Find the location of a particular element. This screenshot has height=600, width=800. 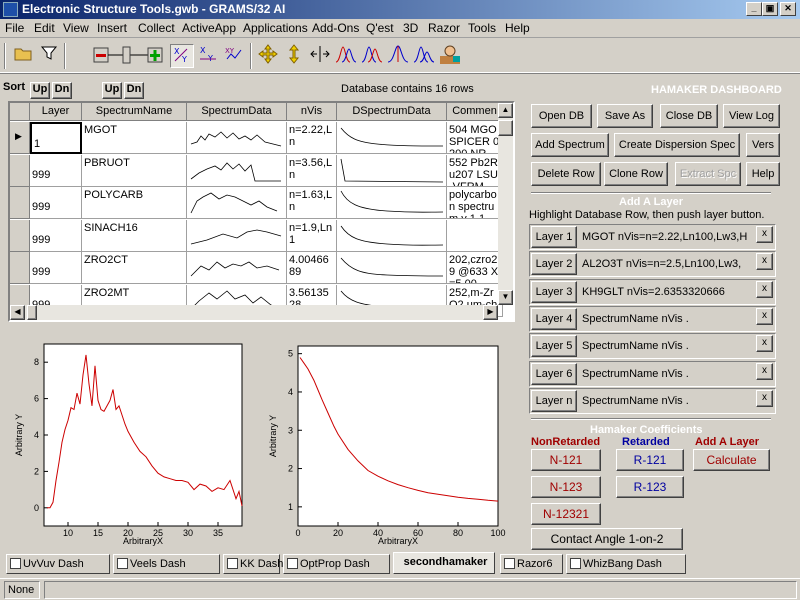

cell-layer: 1 is located at coordinates (56, 138).